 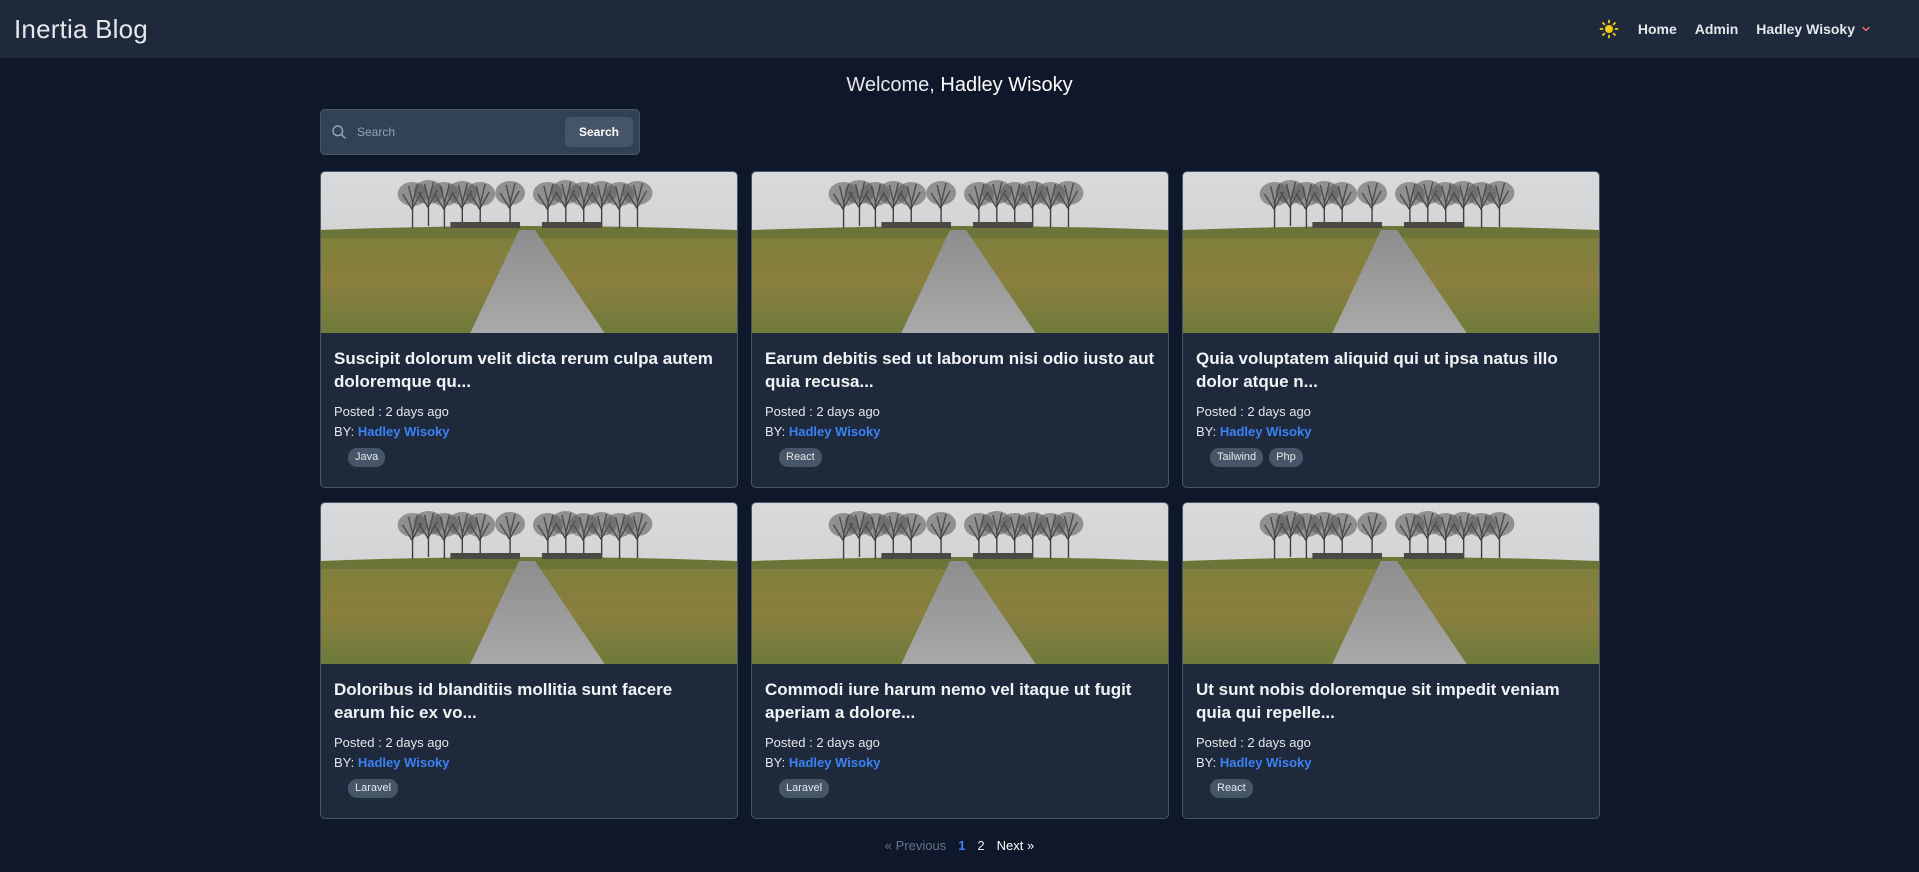 I want to click on welcome-heading: Welcome, Hadley Wisoky, so click(x=959, y=85).